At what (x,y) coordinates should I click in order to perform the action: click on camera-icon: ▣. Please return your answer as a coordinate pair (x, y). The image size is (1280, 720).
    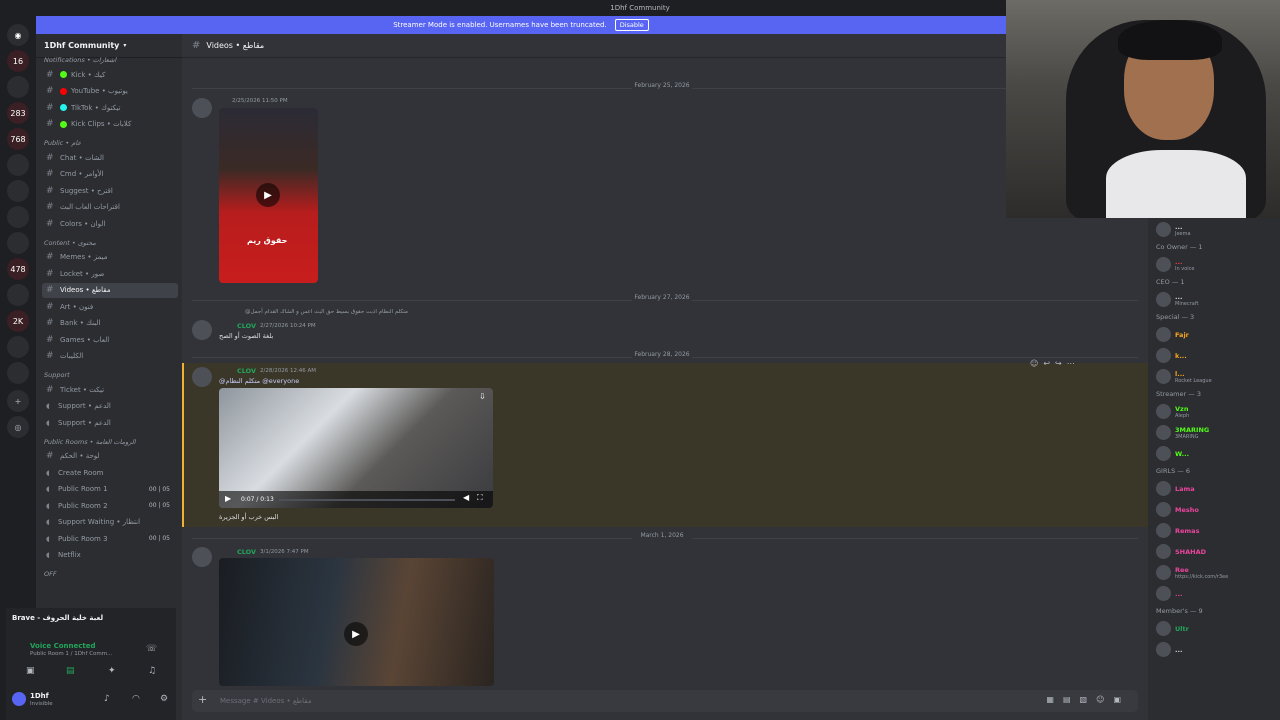
    Looking at the image, I should click on (30, 671).